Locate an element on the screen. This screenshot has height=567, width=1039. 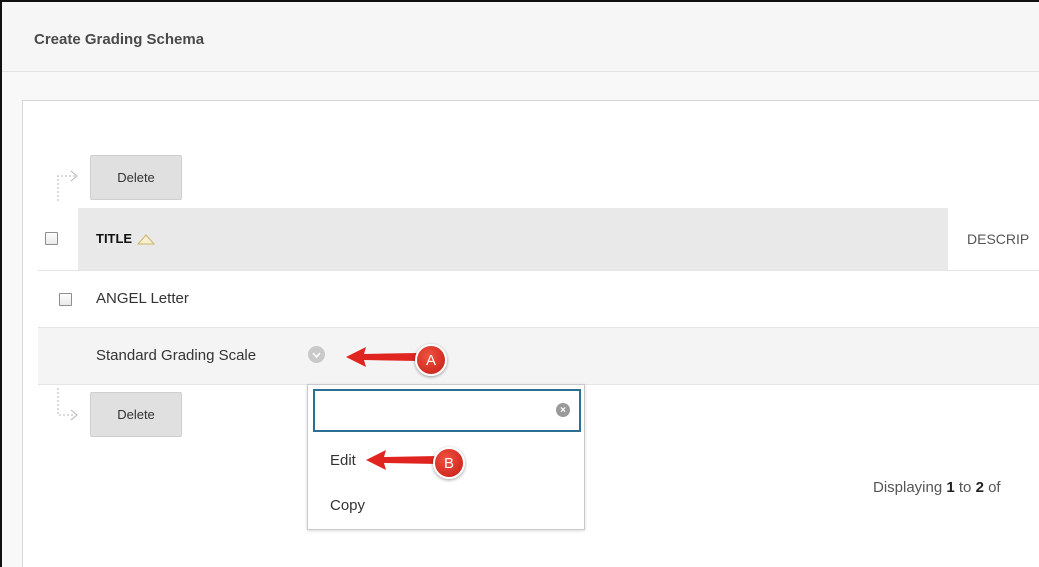
menu-search-input is located at coordinates (447, 410).